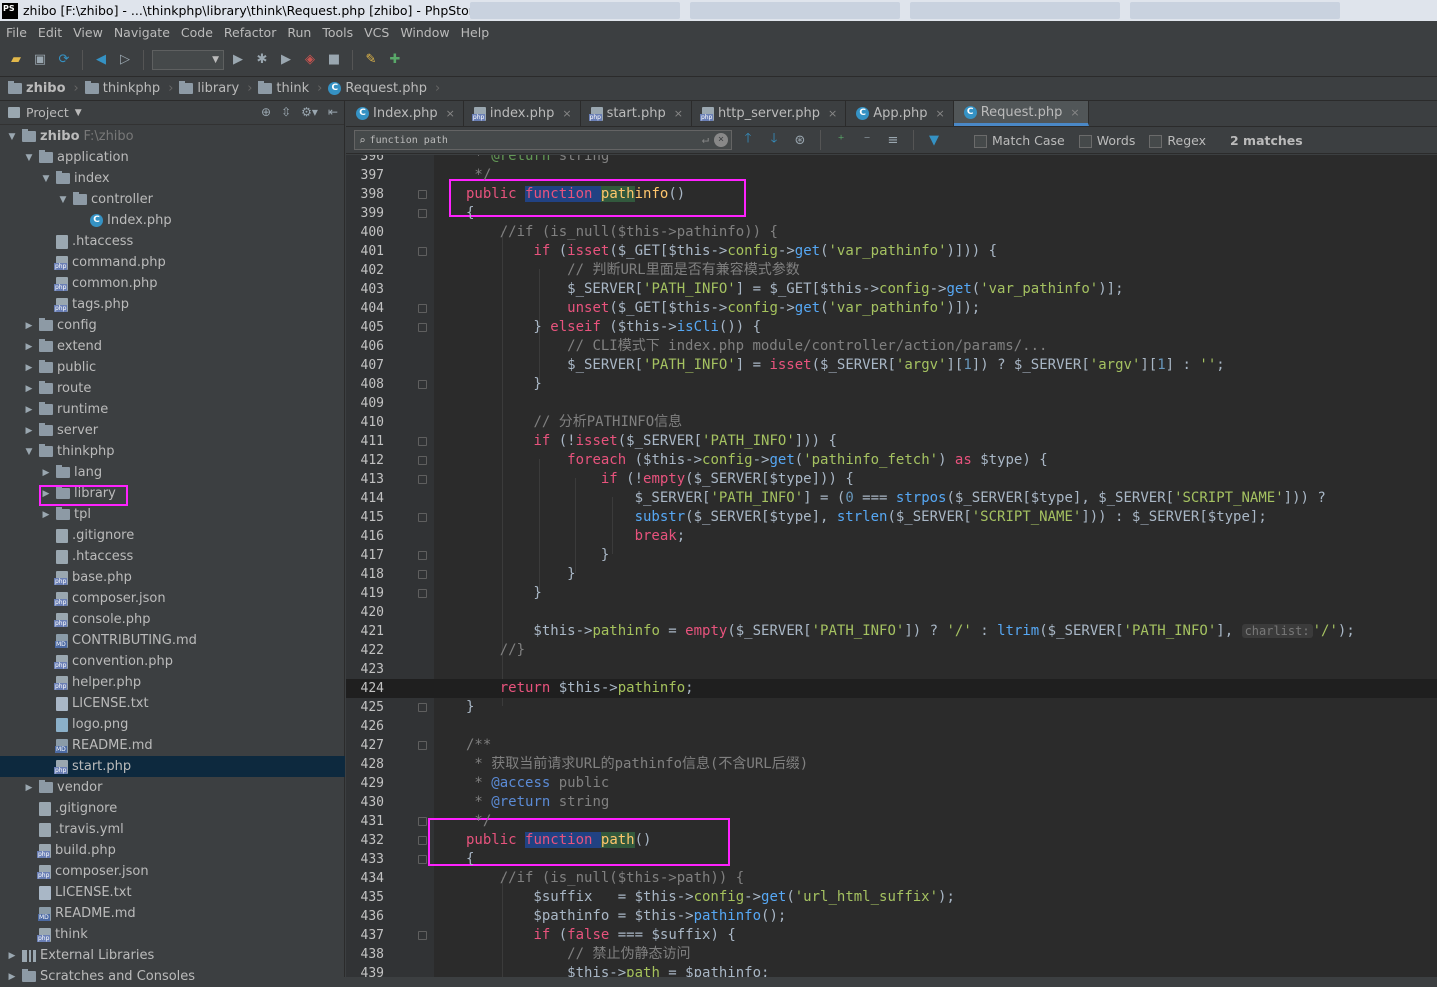  I want to click on tree-item: logo.png, so click(172, 724).